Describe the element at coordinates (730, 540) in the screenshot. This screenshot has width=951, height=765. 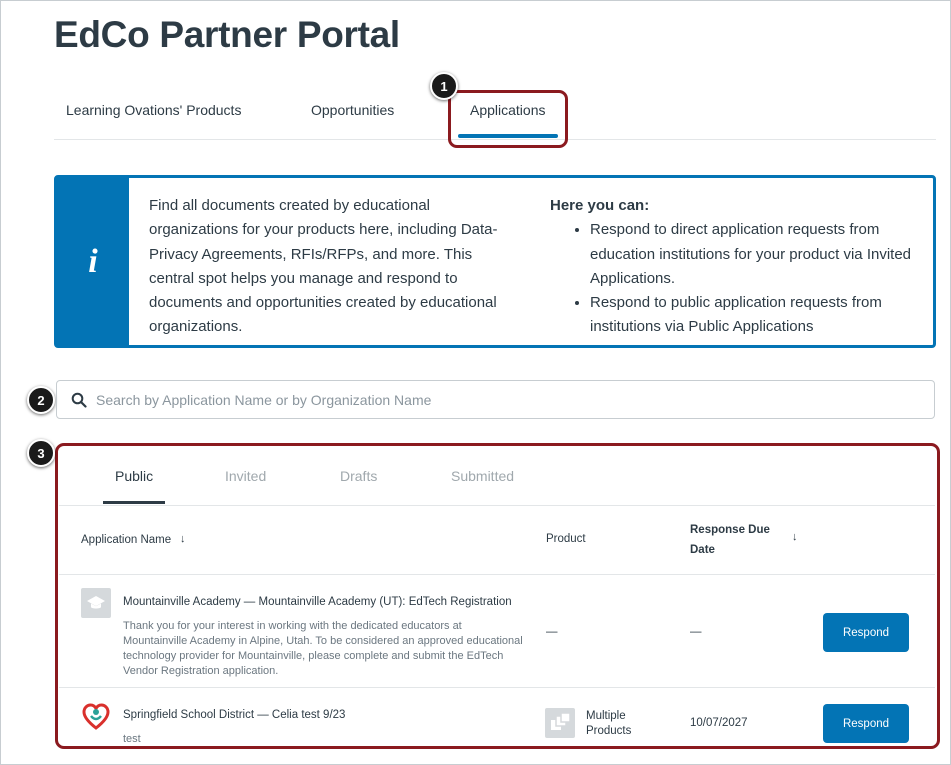
I see `column-header-due-date: Response Due Date` at that location.